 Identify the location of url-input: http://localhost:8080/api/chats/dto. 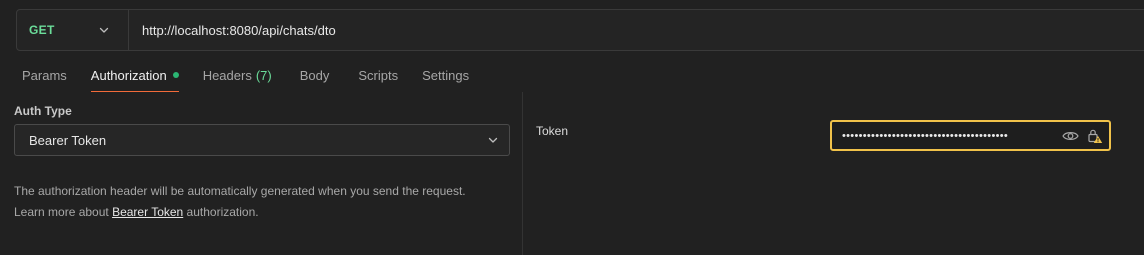
(636, 30).